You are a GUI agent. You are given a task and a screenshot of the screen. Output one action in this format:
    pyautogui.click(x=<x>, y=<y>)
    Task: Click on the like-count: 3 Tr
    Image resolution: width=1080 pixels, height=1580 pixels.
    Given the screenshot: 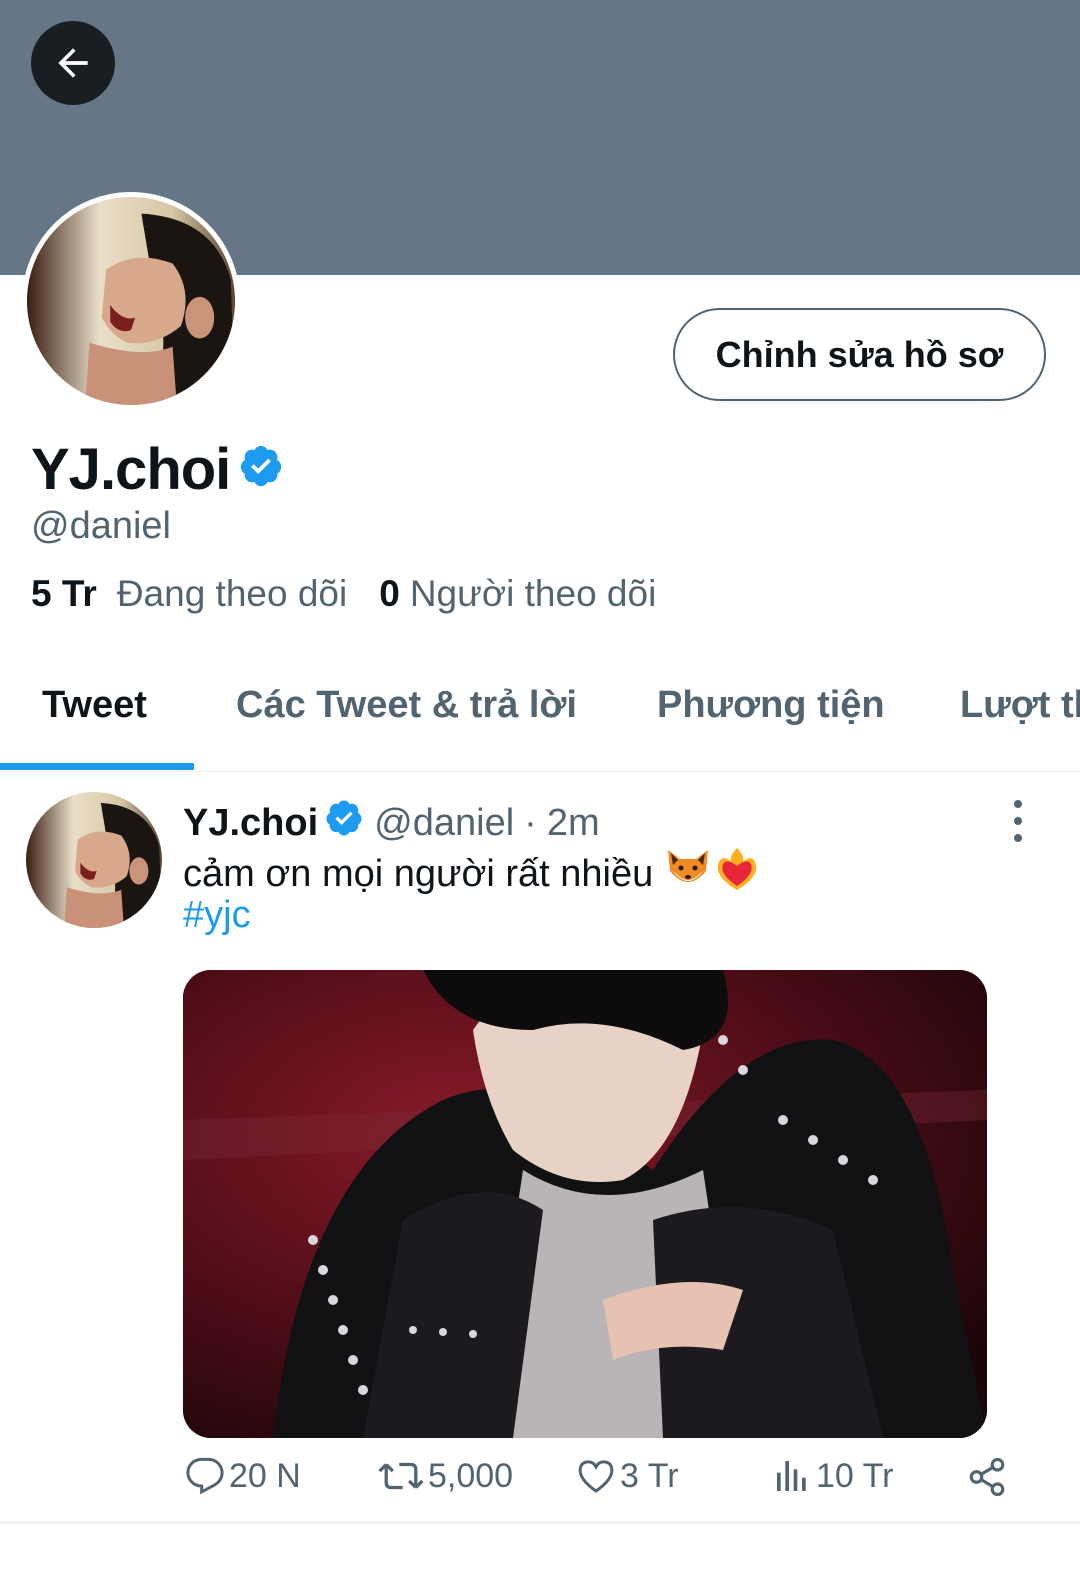 What is the action you would take?
    pyautogui.click(x=649, y=1475)
    